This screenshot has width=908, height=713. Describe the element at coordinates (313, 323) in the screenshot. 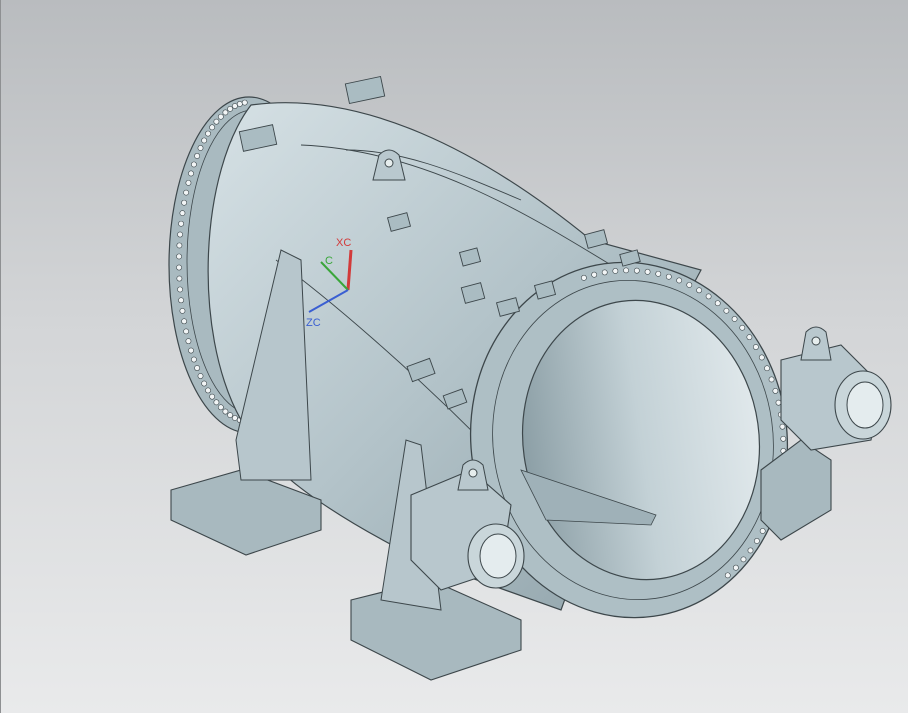

I see `zc-label: ZC` at that location.